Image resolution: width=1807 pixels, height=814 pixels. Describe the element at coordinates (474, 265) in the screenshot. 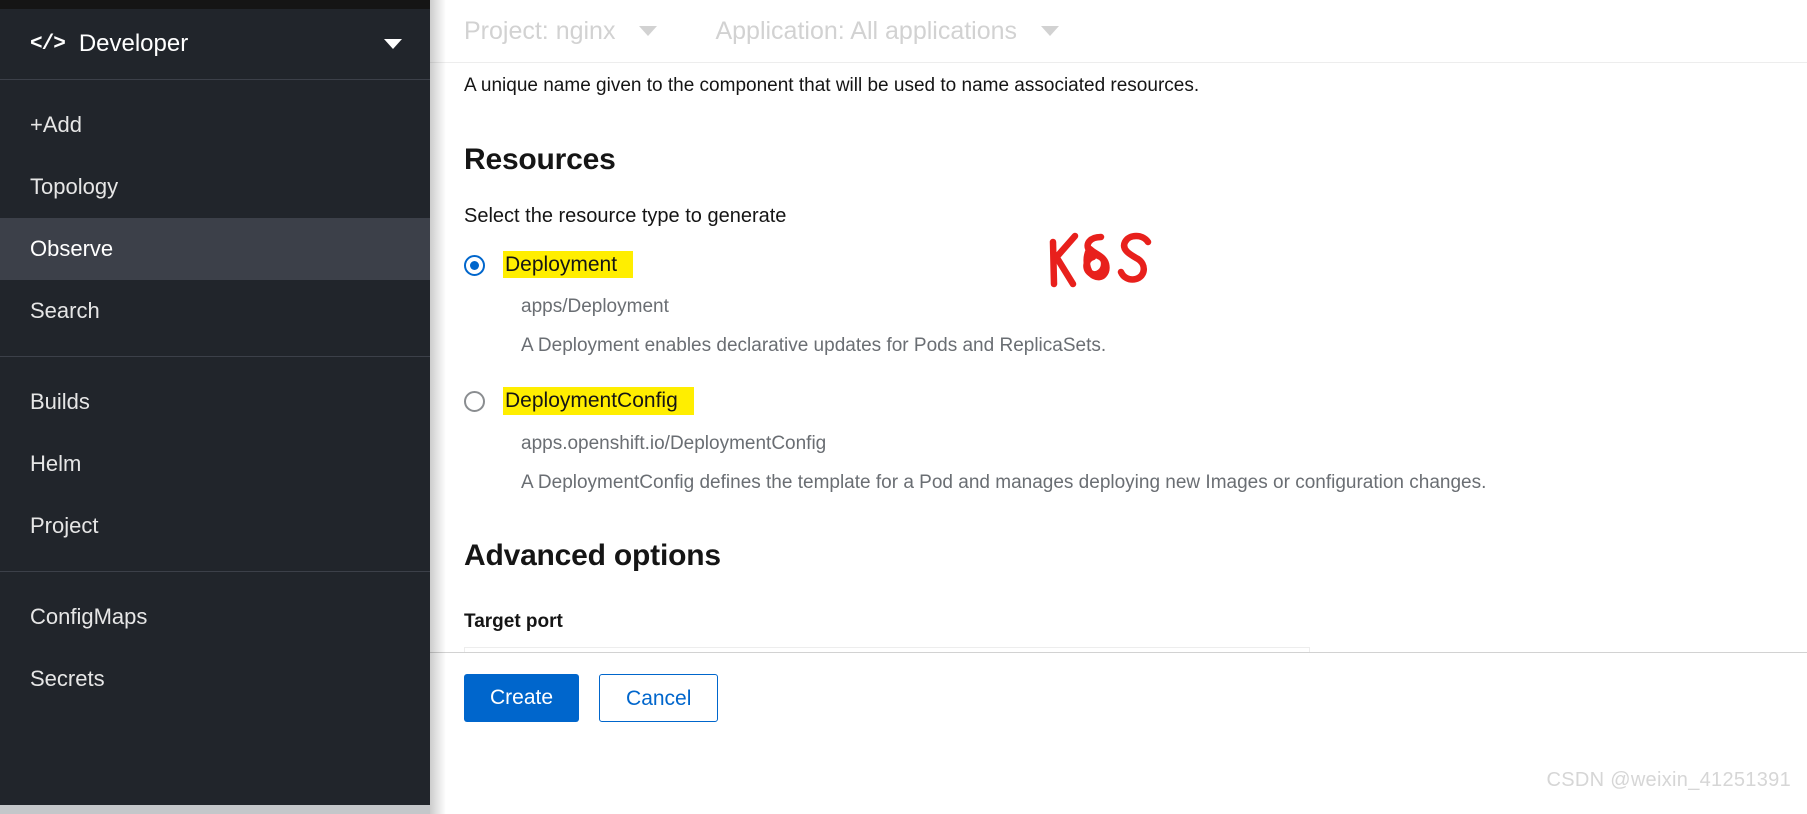

I see `radio-button-deployment` at that location.